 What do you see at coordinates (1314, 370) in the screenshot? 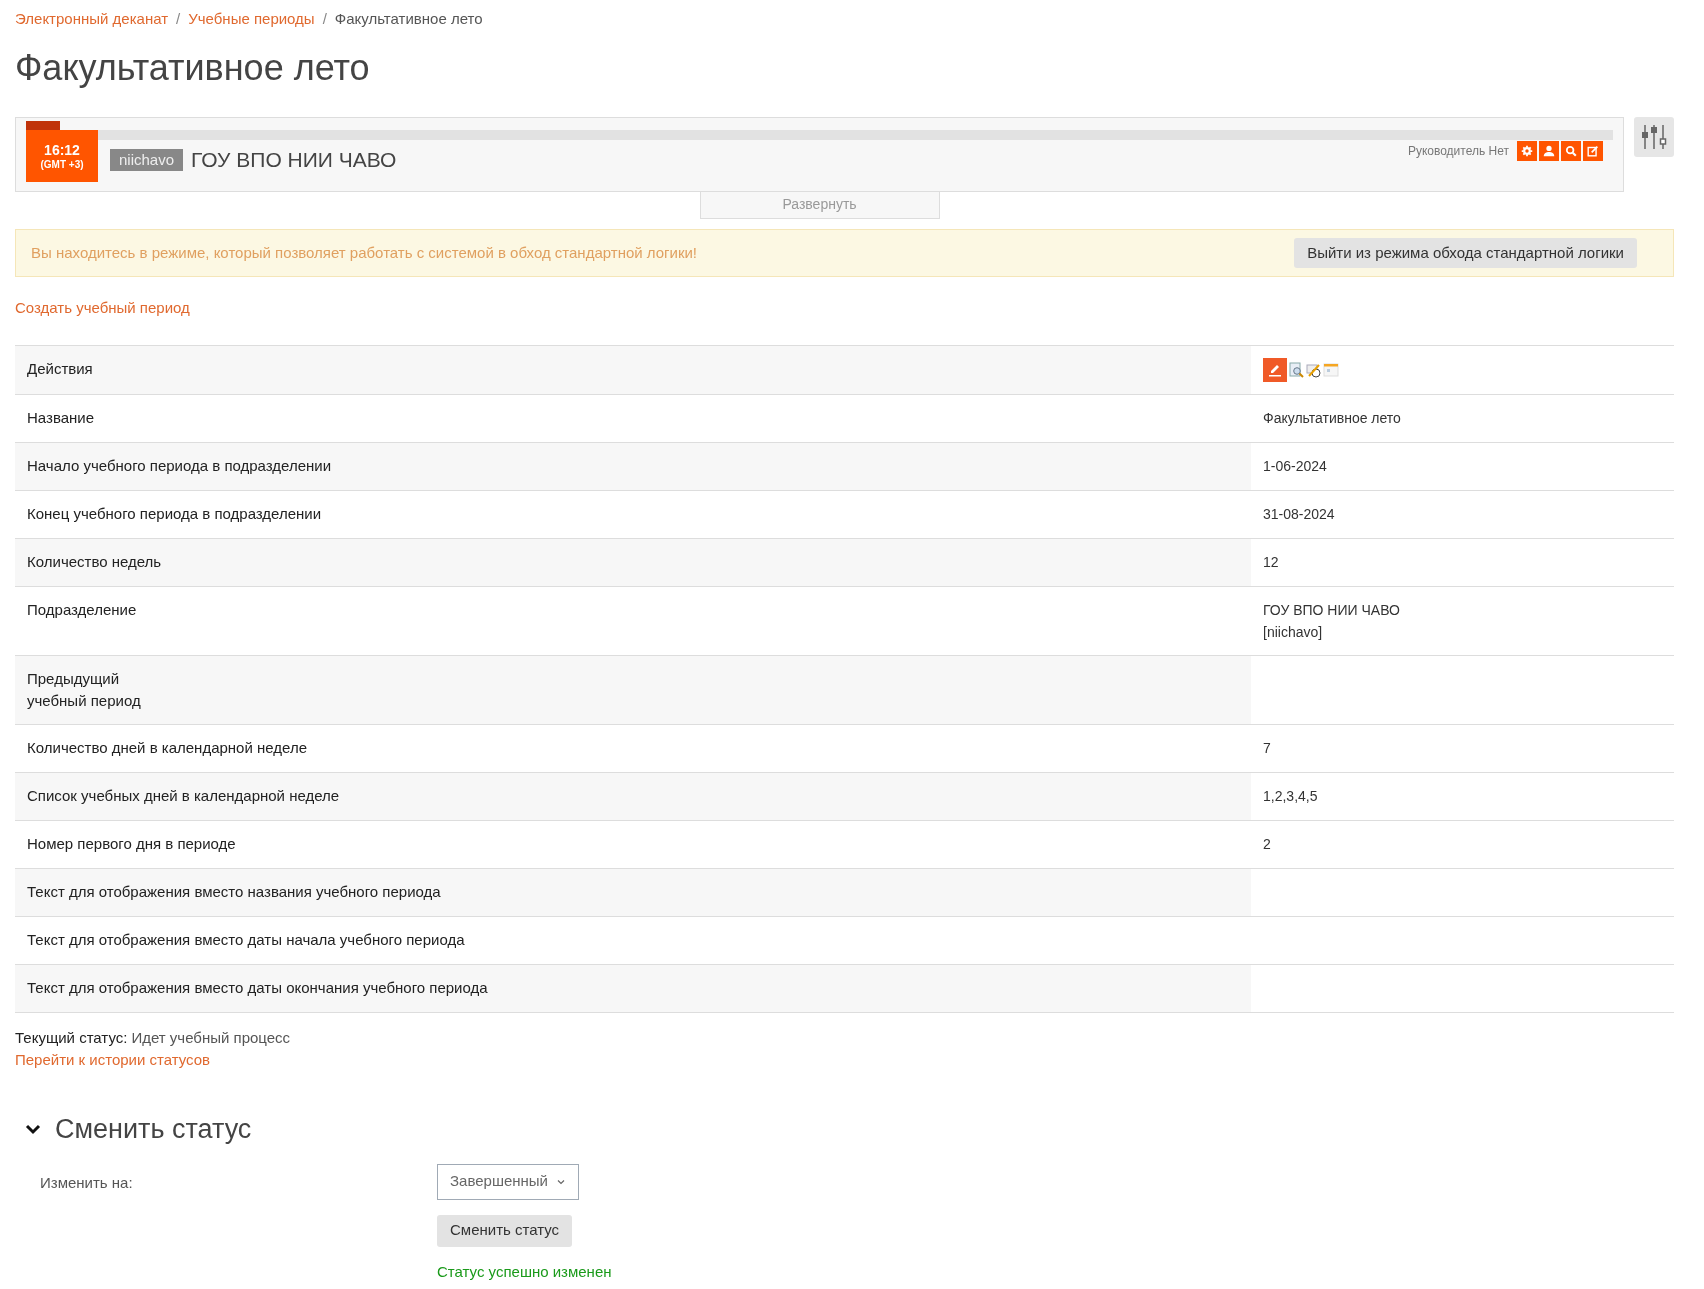
I see `pencil-clock-icon` at bounding box center [1314, 370].